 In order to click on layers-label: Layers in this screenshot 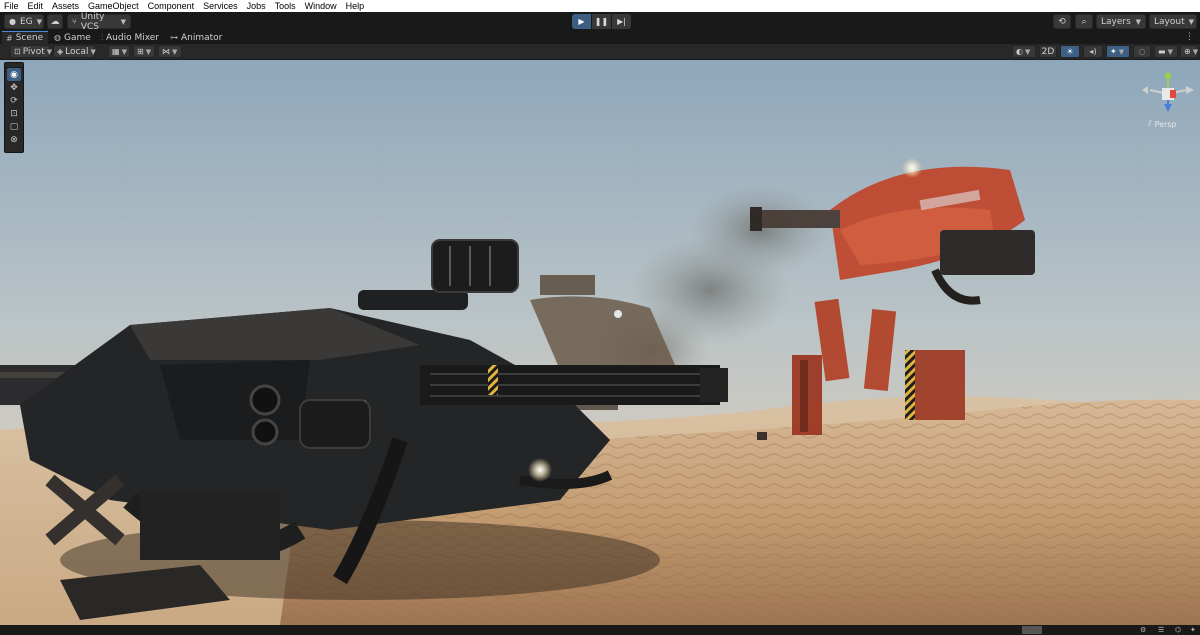, I will do `click(1116, 21)`.